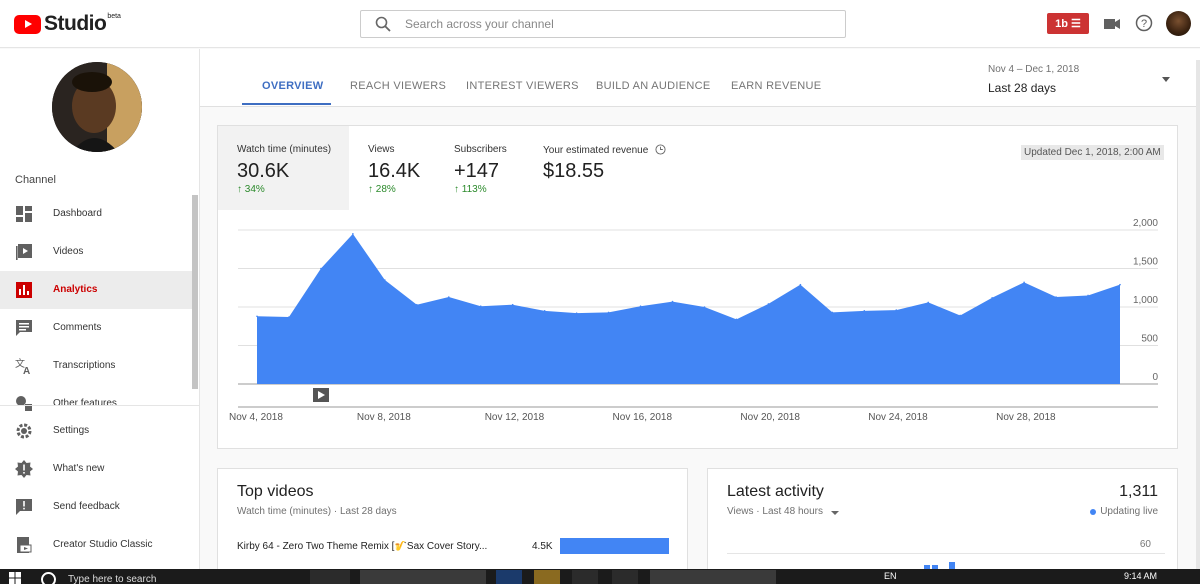  I want to click on cortana-icon, so click(48, 578).